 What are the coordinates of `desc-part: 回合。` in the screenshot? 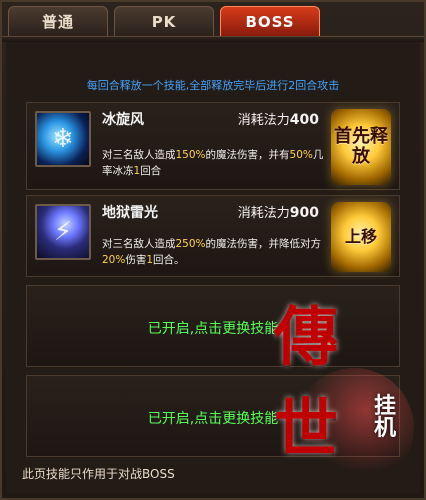 It's located at (169, 260).